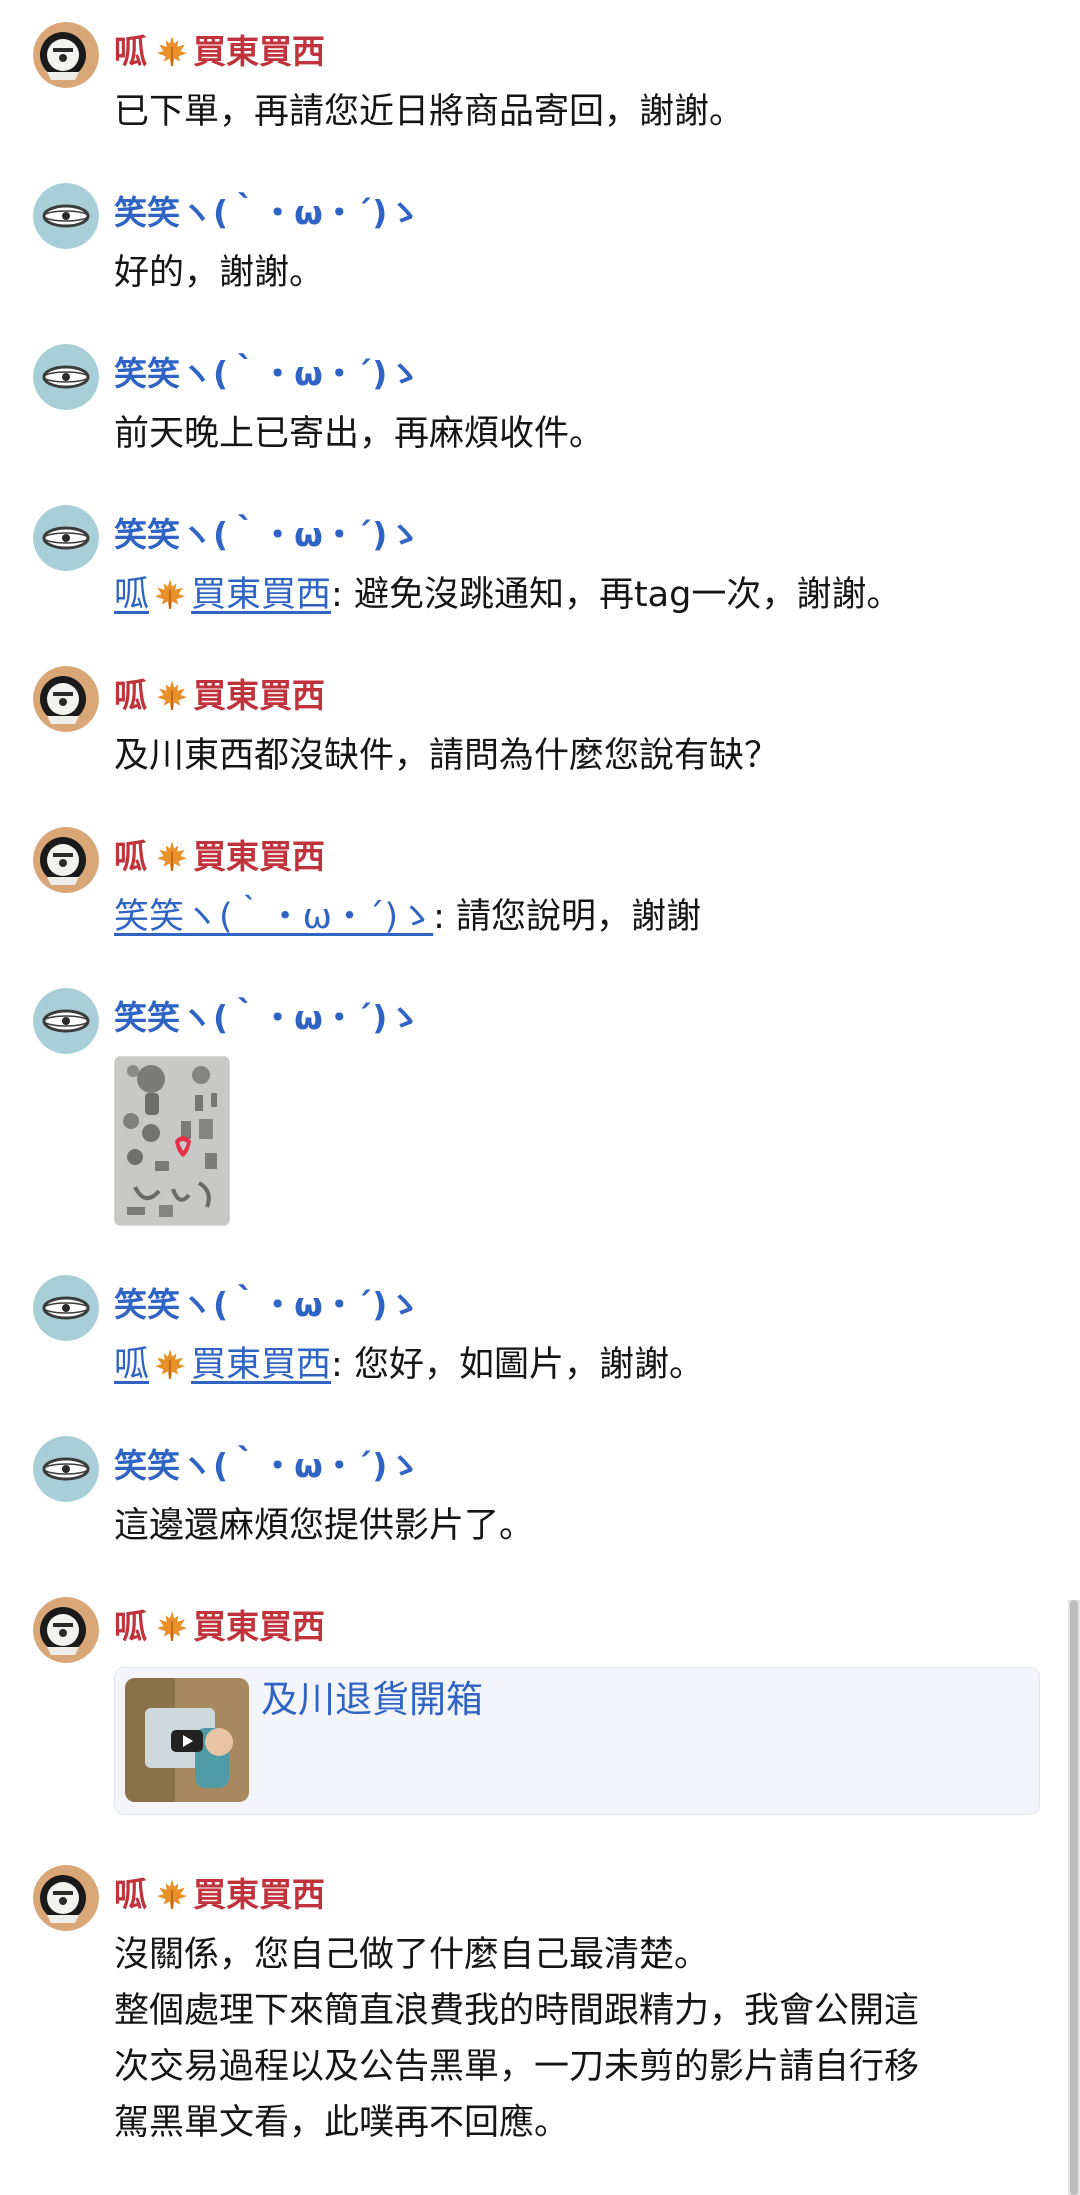 The width and height of the screenshot is (1080, 2195). Describe the element at coordinates (577, 1741) in the screenshot. I see `video-link-card: 及川退貨開箱` at that location.